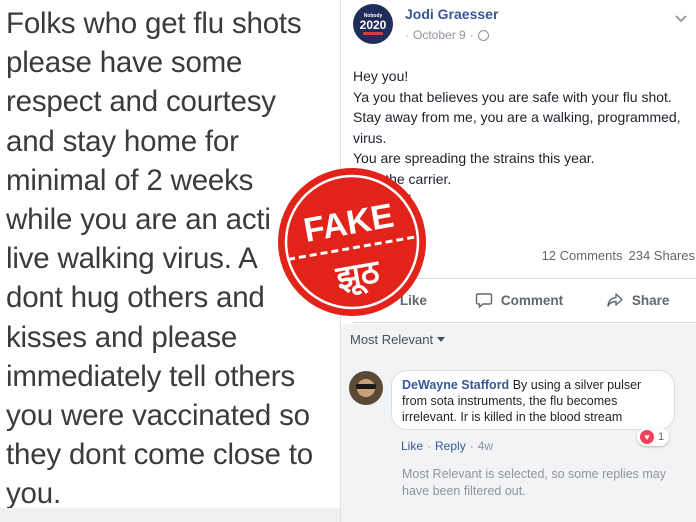 The width and height of the screenshot is (696, 522). What do you see at coordinates (681, 18) in the screenshot?
I see `chevron-down-icon` at bounding box center [681, 18].